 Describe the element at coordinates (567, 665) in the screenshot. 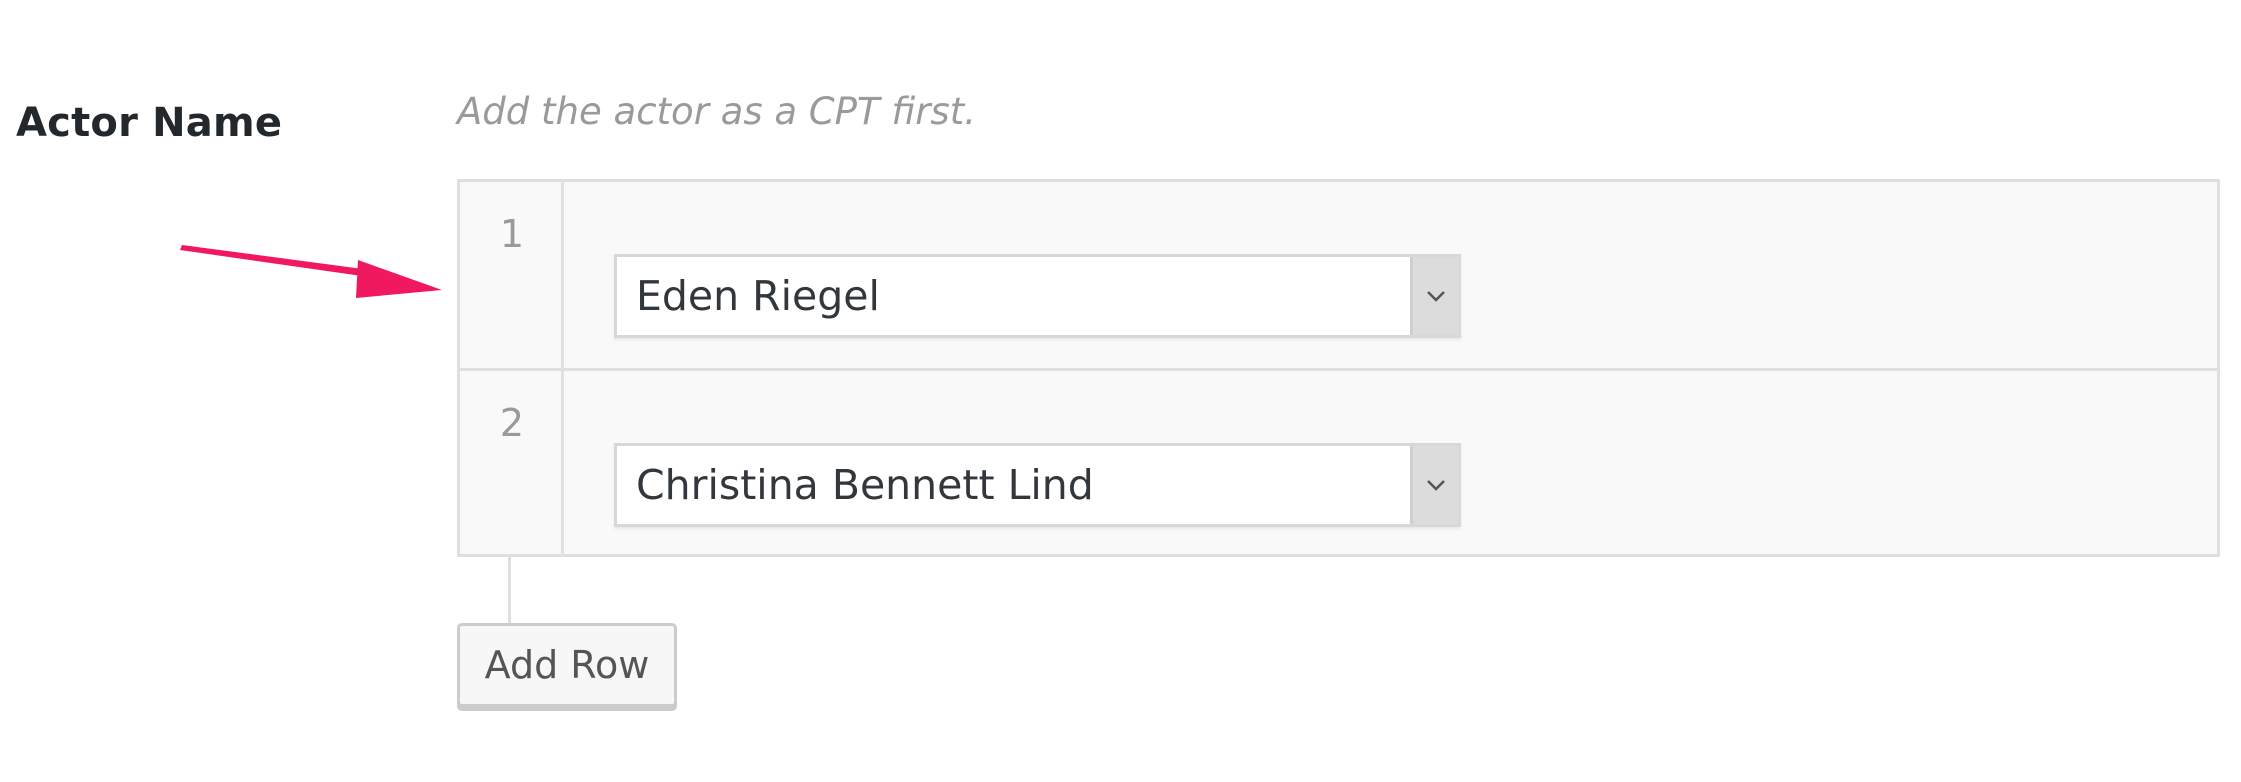

I see `add-row-button: Add Row` at that location.